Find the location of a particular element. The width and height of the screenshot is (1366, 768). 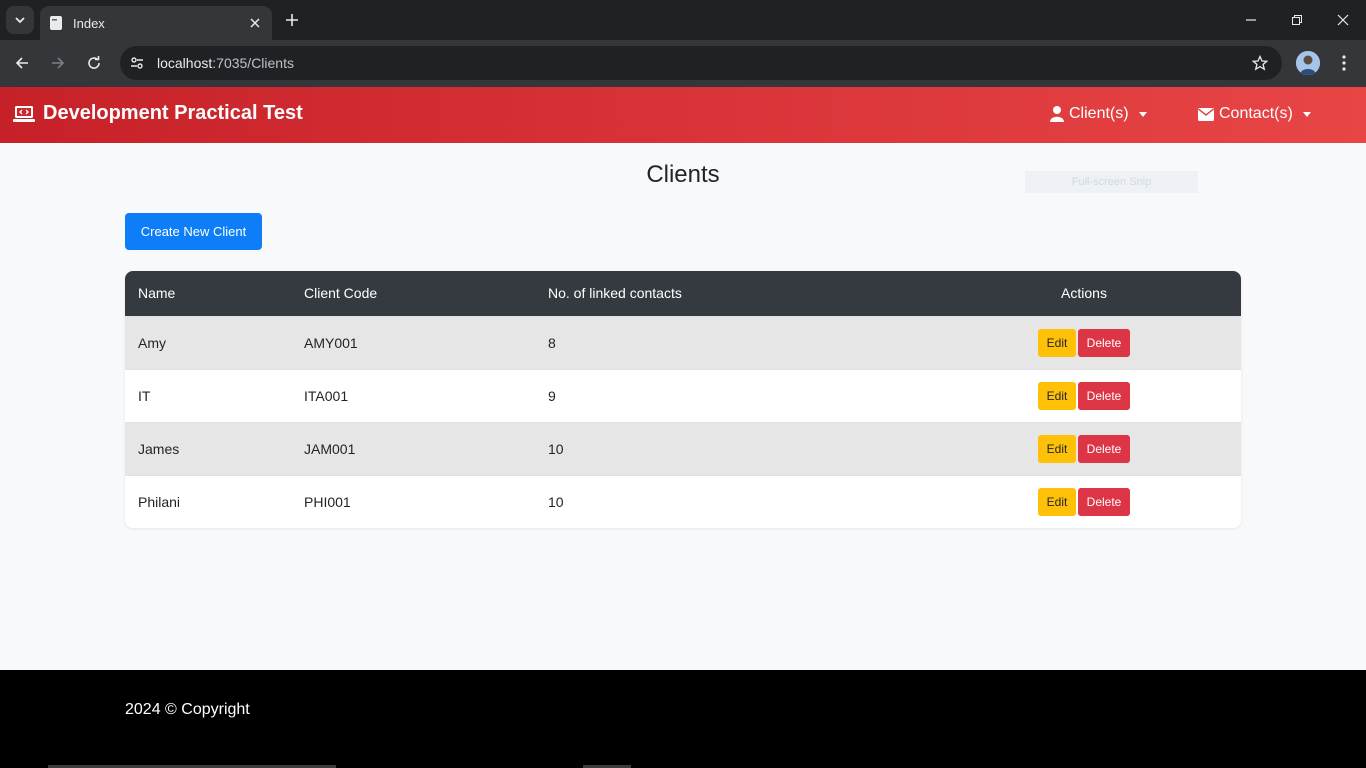

linked-contacts-count: 9 is located at coordinates (731, 395).